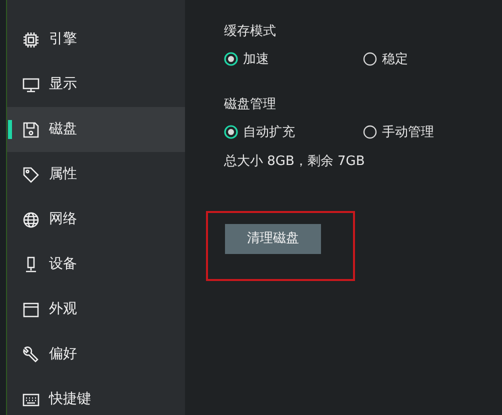 The image size is (502, 415). What do you see at coordinates (269, 133) in the screenshot?
I see `radio-label: 自动扩充` at bounding box center [269, 133].